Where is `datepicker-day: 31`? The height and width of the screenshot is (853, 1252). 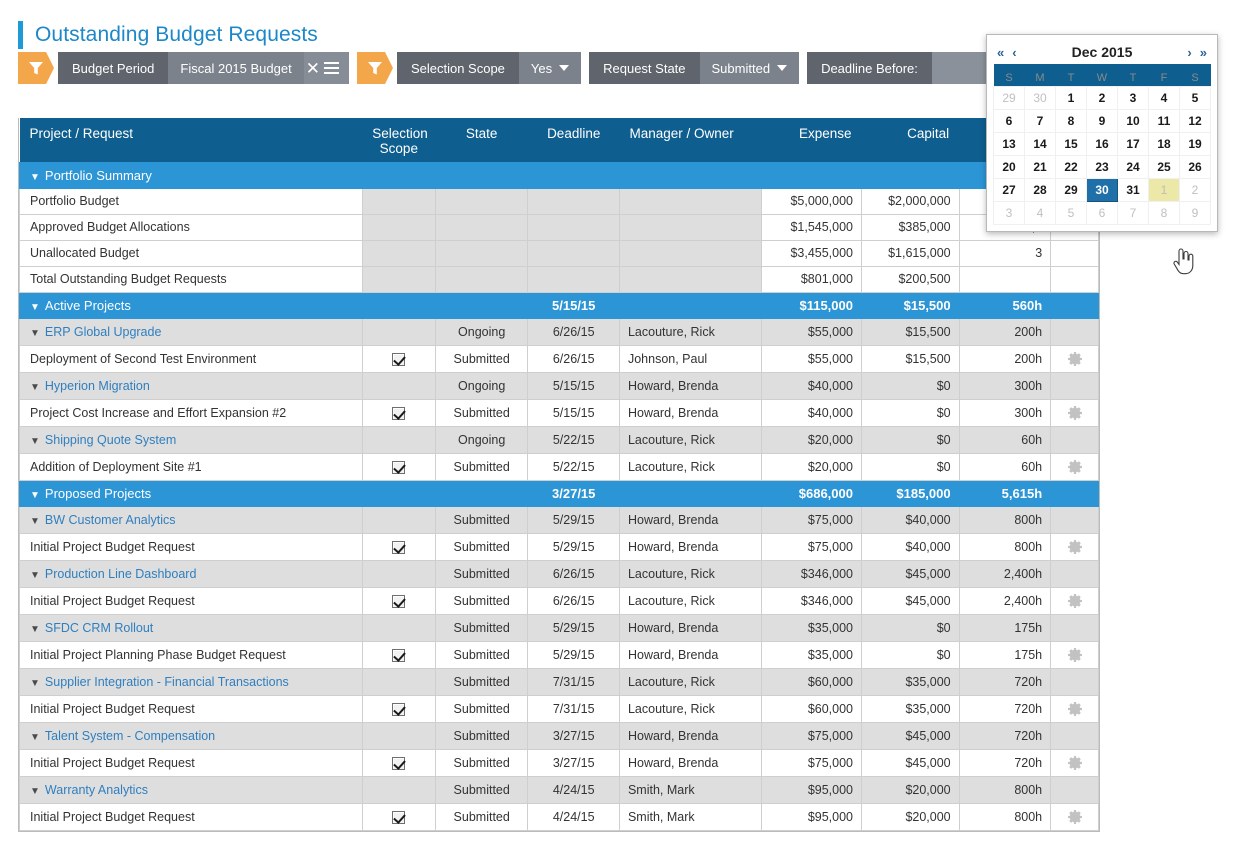 datepicker-day: 31 is located at coordinates (1133, 189).